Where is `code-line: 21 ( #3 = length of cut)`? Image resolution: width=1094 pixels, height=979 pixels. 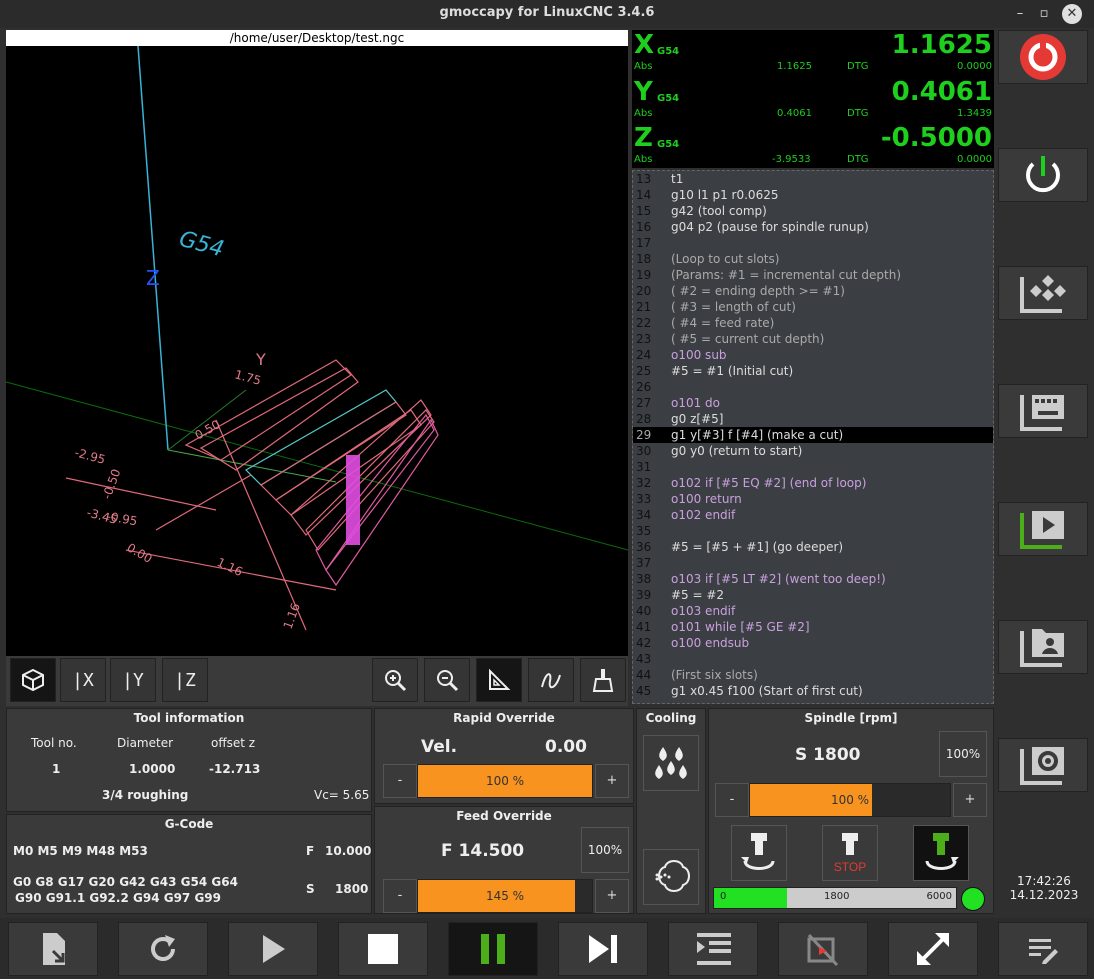
code-line: 21 ( #3 = length of cut) is located at coordinates (813, 307).